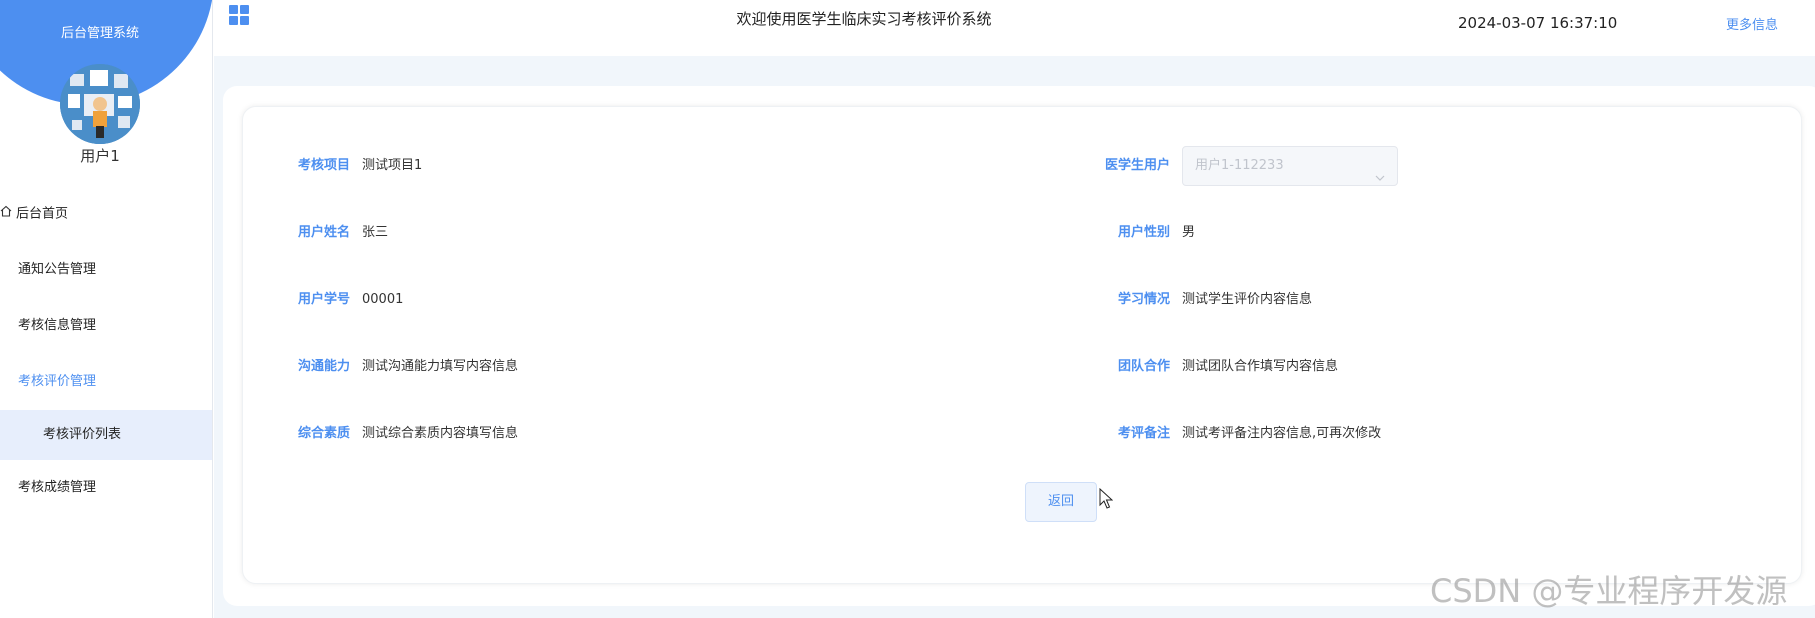 The height and width of the screenshot is (618, 1815). Describe the element at coordinates (1106, 498) in the screenshot. I see `cursor-icon` at that location.